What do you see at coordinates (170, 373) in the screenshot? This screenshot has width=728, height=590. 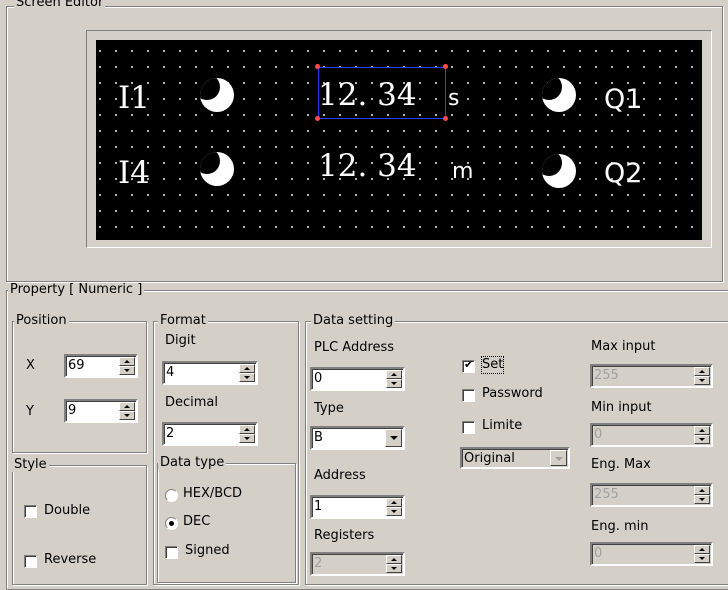 I see `digit-value: 4` at bounding box center [170, 373].